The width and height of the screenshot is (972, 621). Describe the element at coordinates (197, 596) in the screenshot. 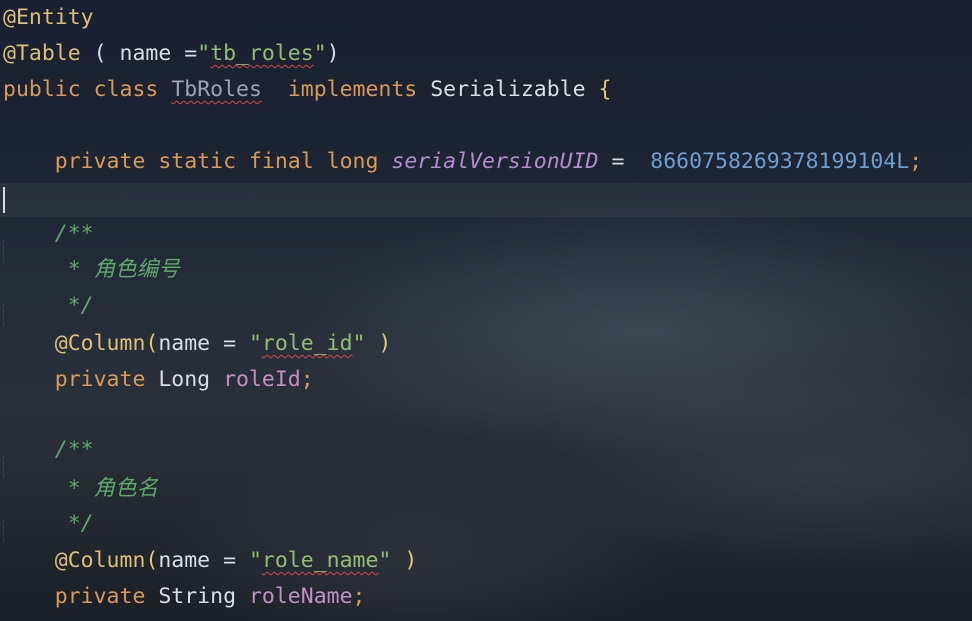

I see `type-name: String` at that location.